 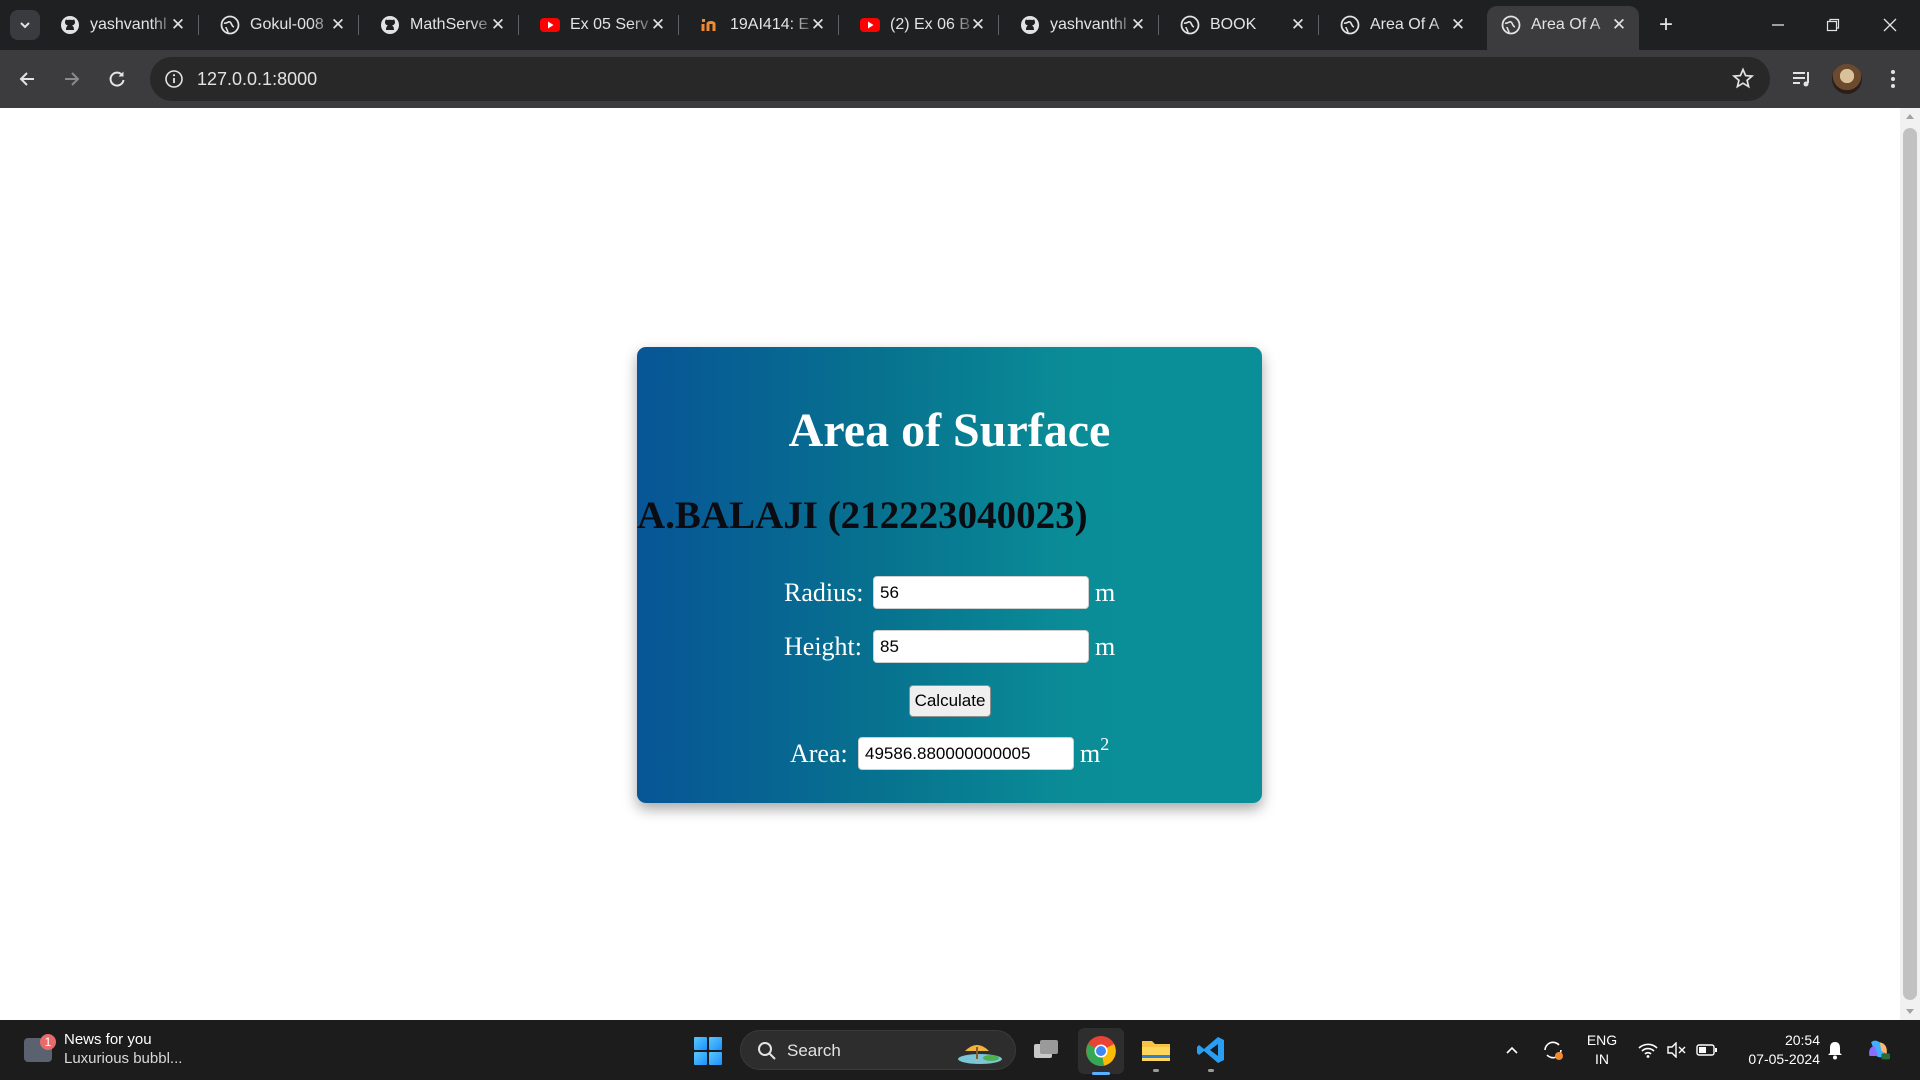 What do you see at coordinates (1802, 1040) in the screenshot?
I see `clock-time: 20:54` at bounding box center [1802, 1040].